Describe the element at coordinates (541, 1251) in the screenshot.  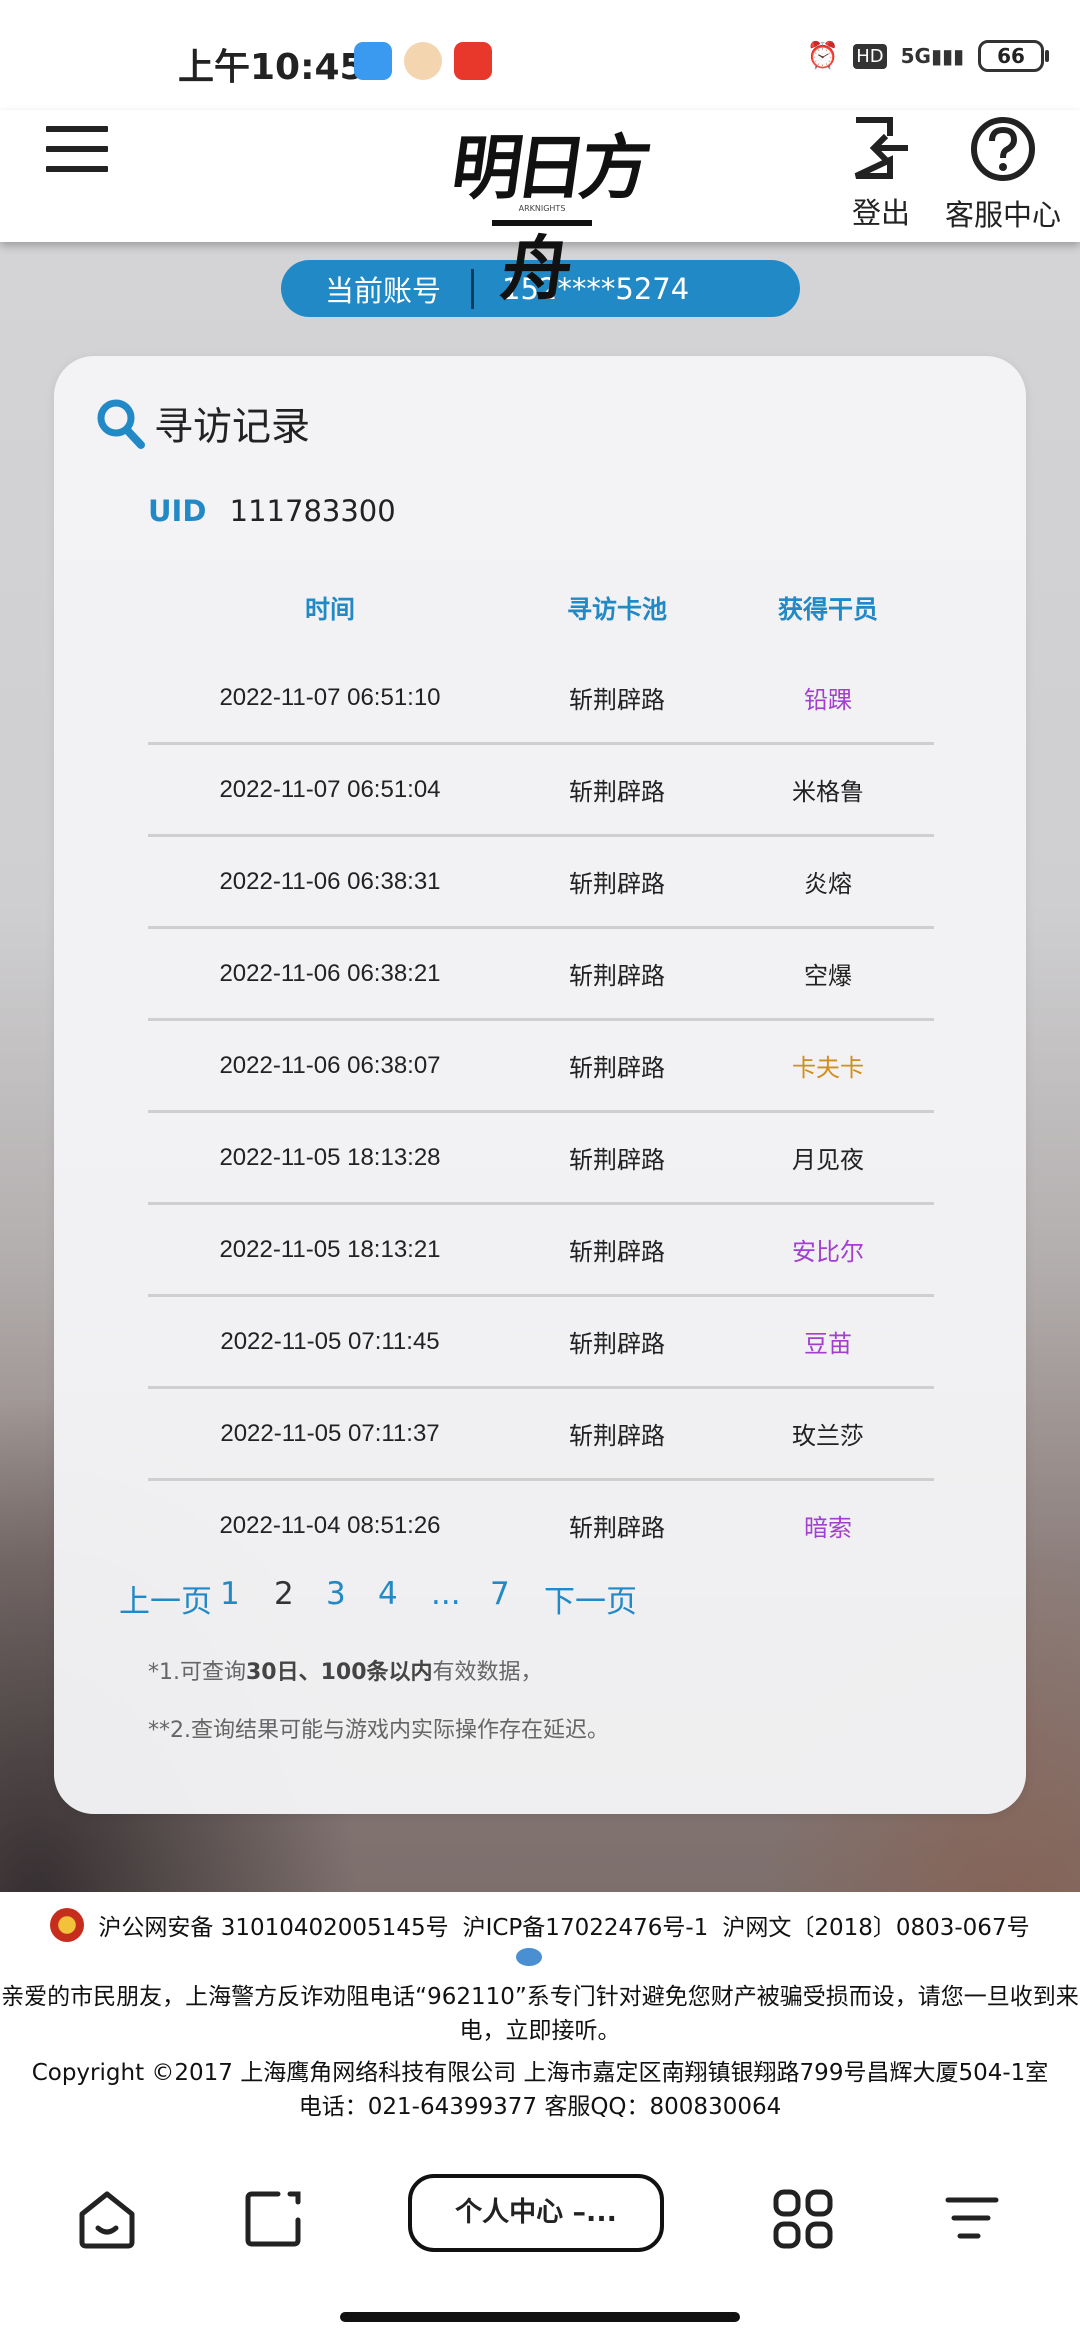
I see `table-row: 2022-11-05 18:13:21 斩荆辟路 安比尔` at that location.